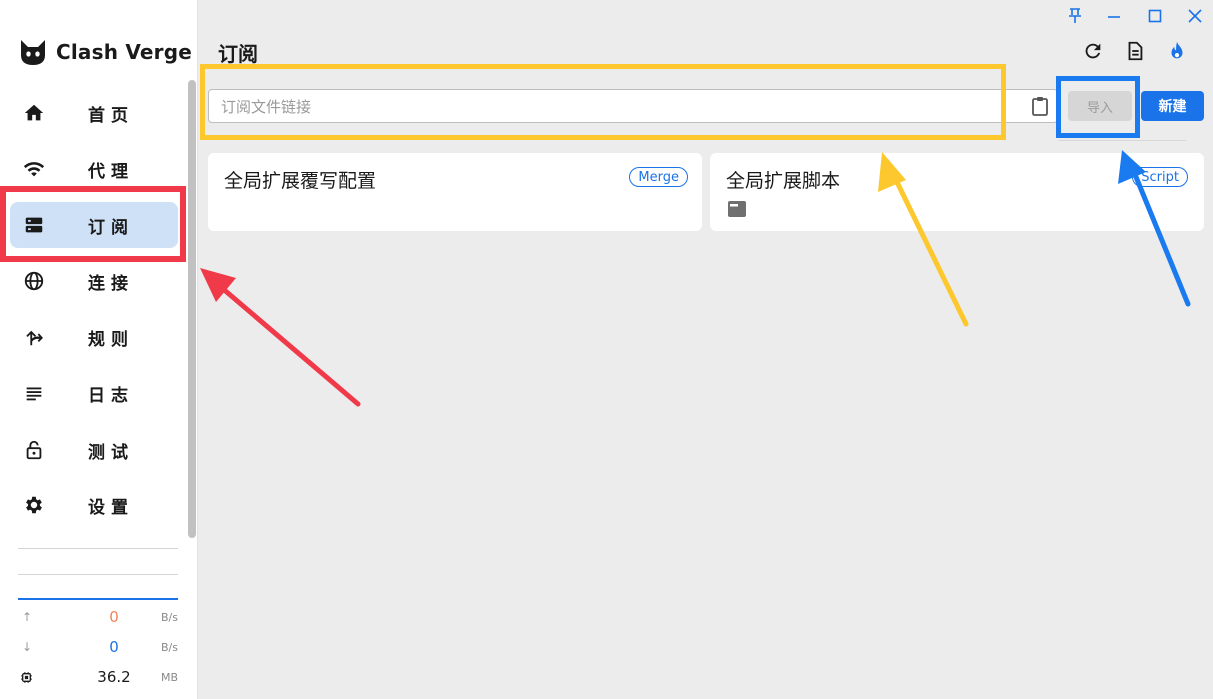 This screenshot has height=699, width=1213. I want to click on profile-card-script: 全局扩展脚本 Script, so click(957, 192).